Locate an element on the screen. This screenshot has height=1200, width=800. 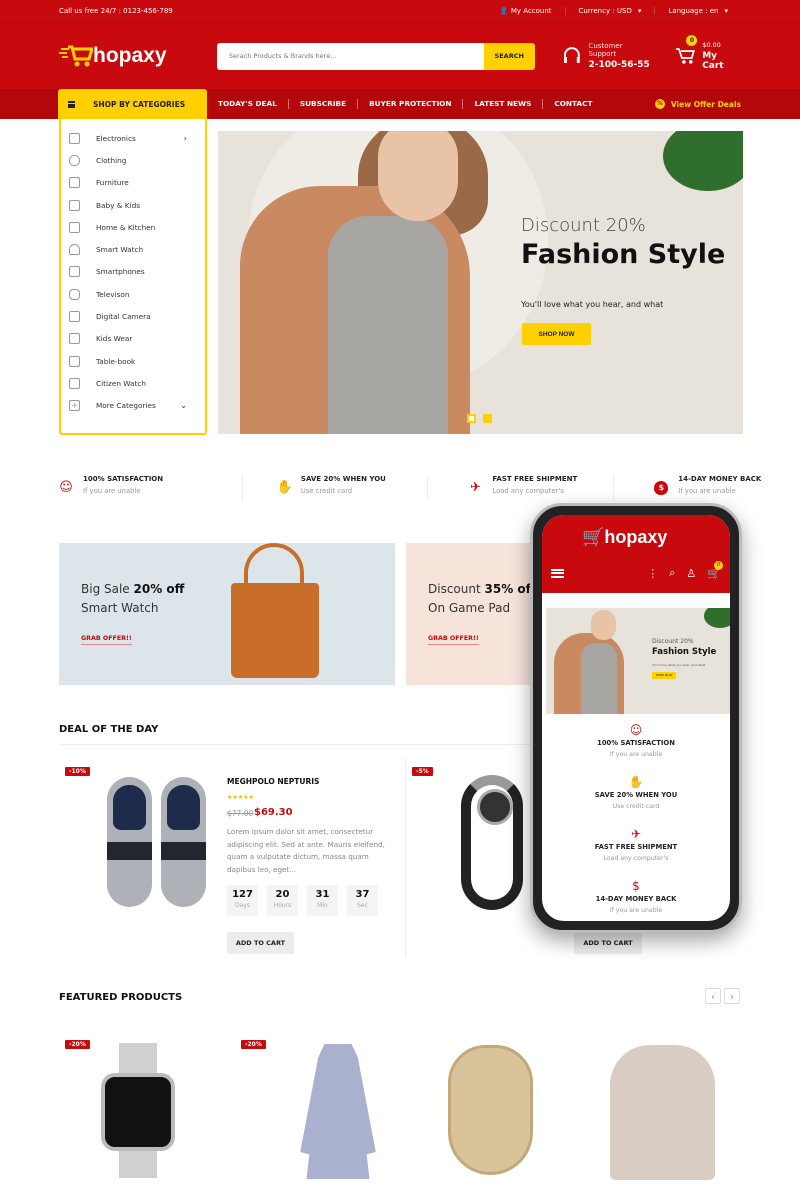
table-icon is located at coordinates (74, 361).